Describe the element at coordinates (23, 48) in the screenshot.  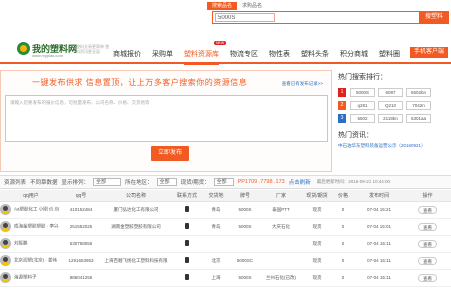
I see `logo-icon` at that location.